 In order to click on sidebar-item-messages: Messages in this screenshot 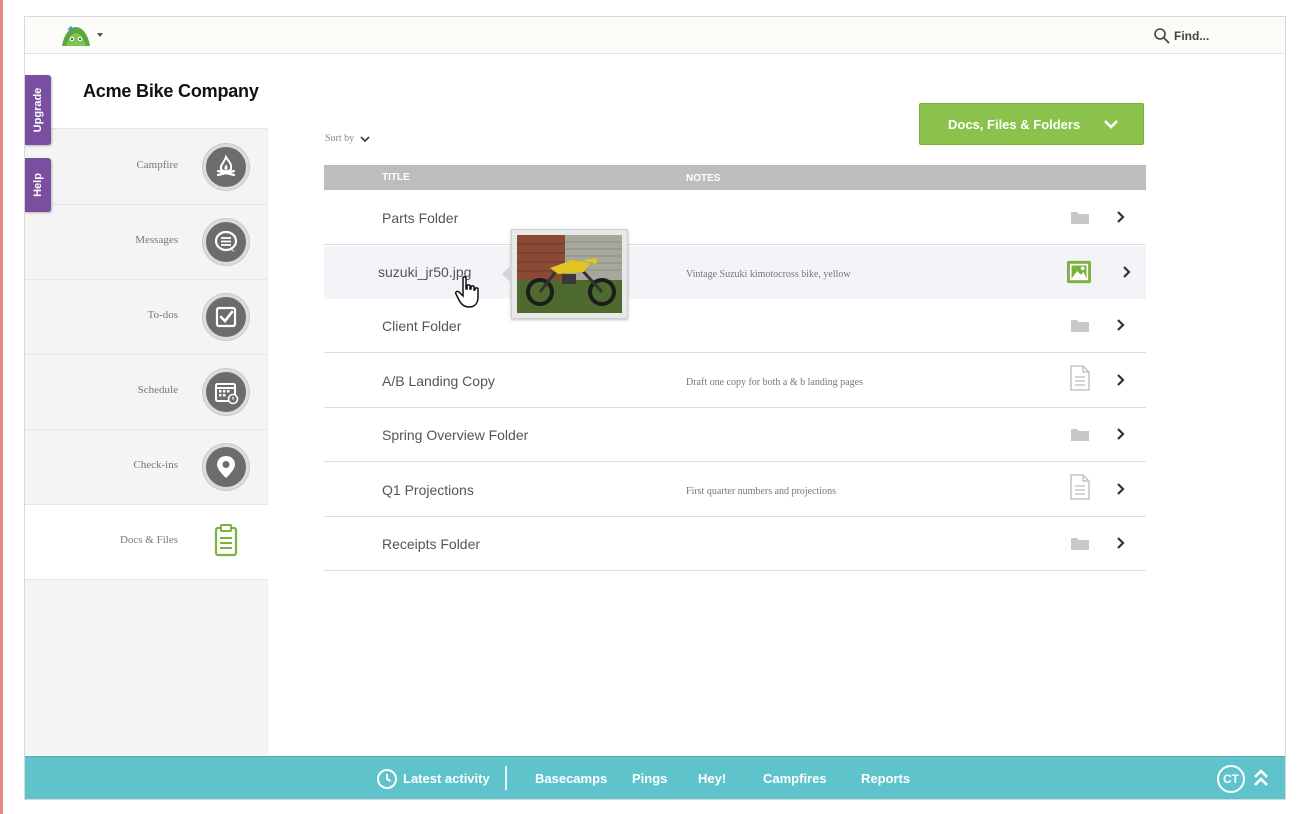, I will do `click(146, 242)`.